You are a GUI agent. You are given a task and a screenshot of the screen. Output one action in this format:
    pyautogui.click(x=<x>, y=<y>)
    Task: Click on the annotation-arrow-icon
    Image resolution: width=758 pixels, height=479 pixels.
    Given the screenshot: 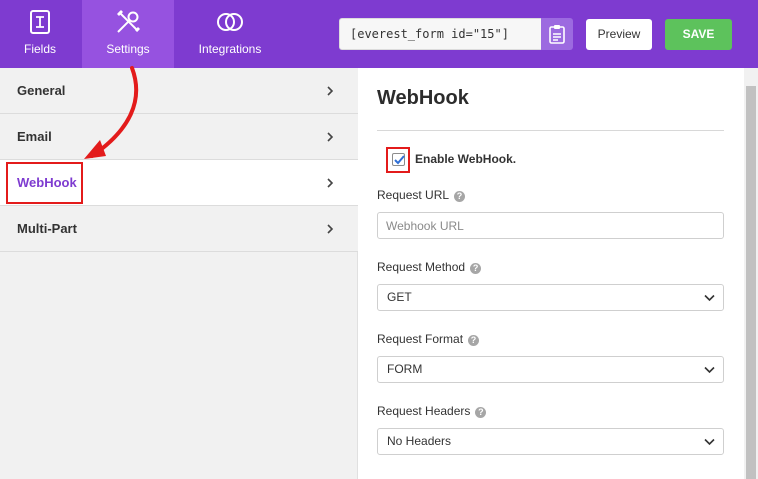 What is the action you would take?
    pyautogui.click(x=111, y=112)
    